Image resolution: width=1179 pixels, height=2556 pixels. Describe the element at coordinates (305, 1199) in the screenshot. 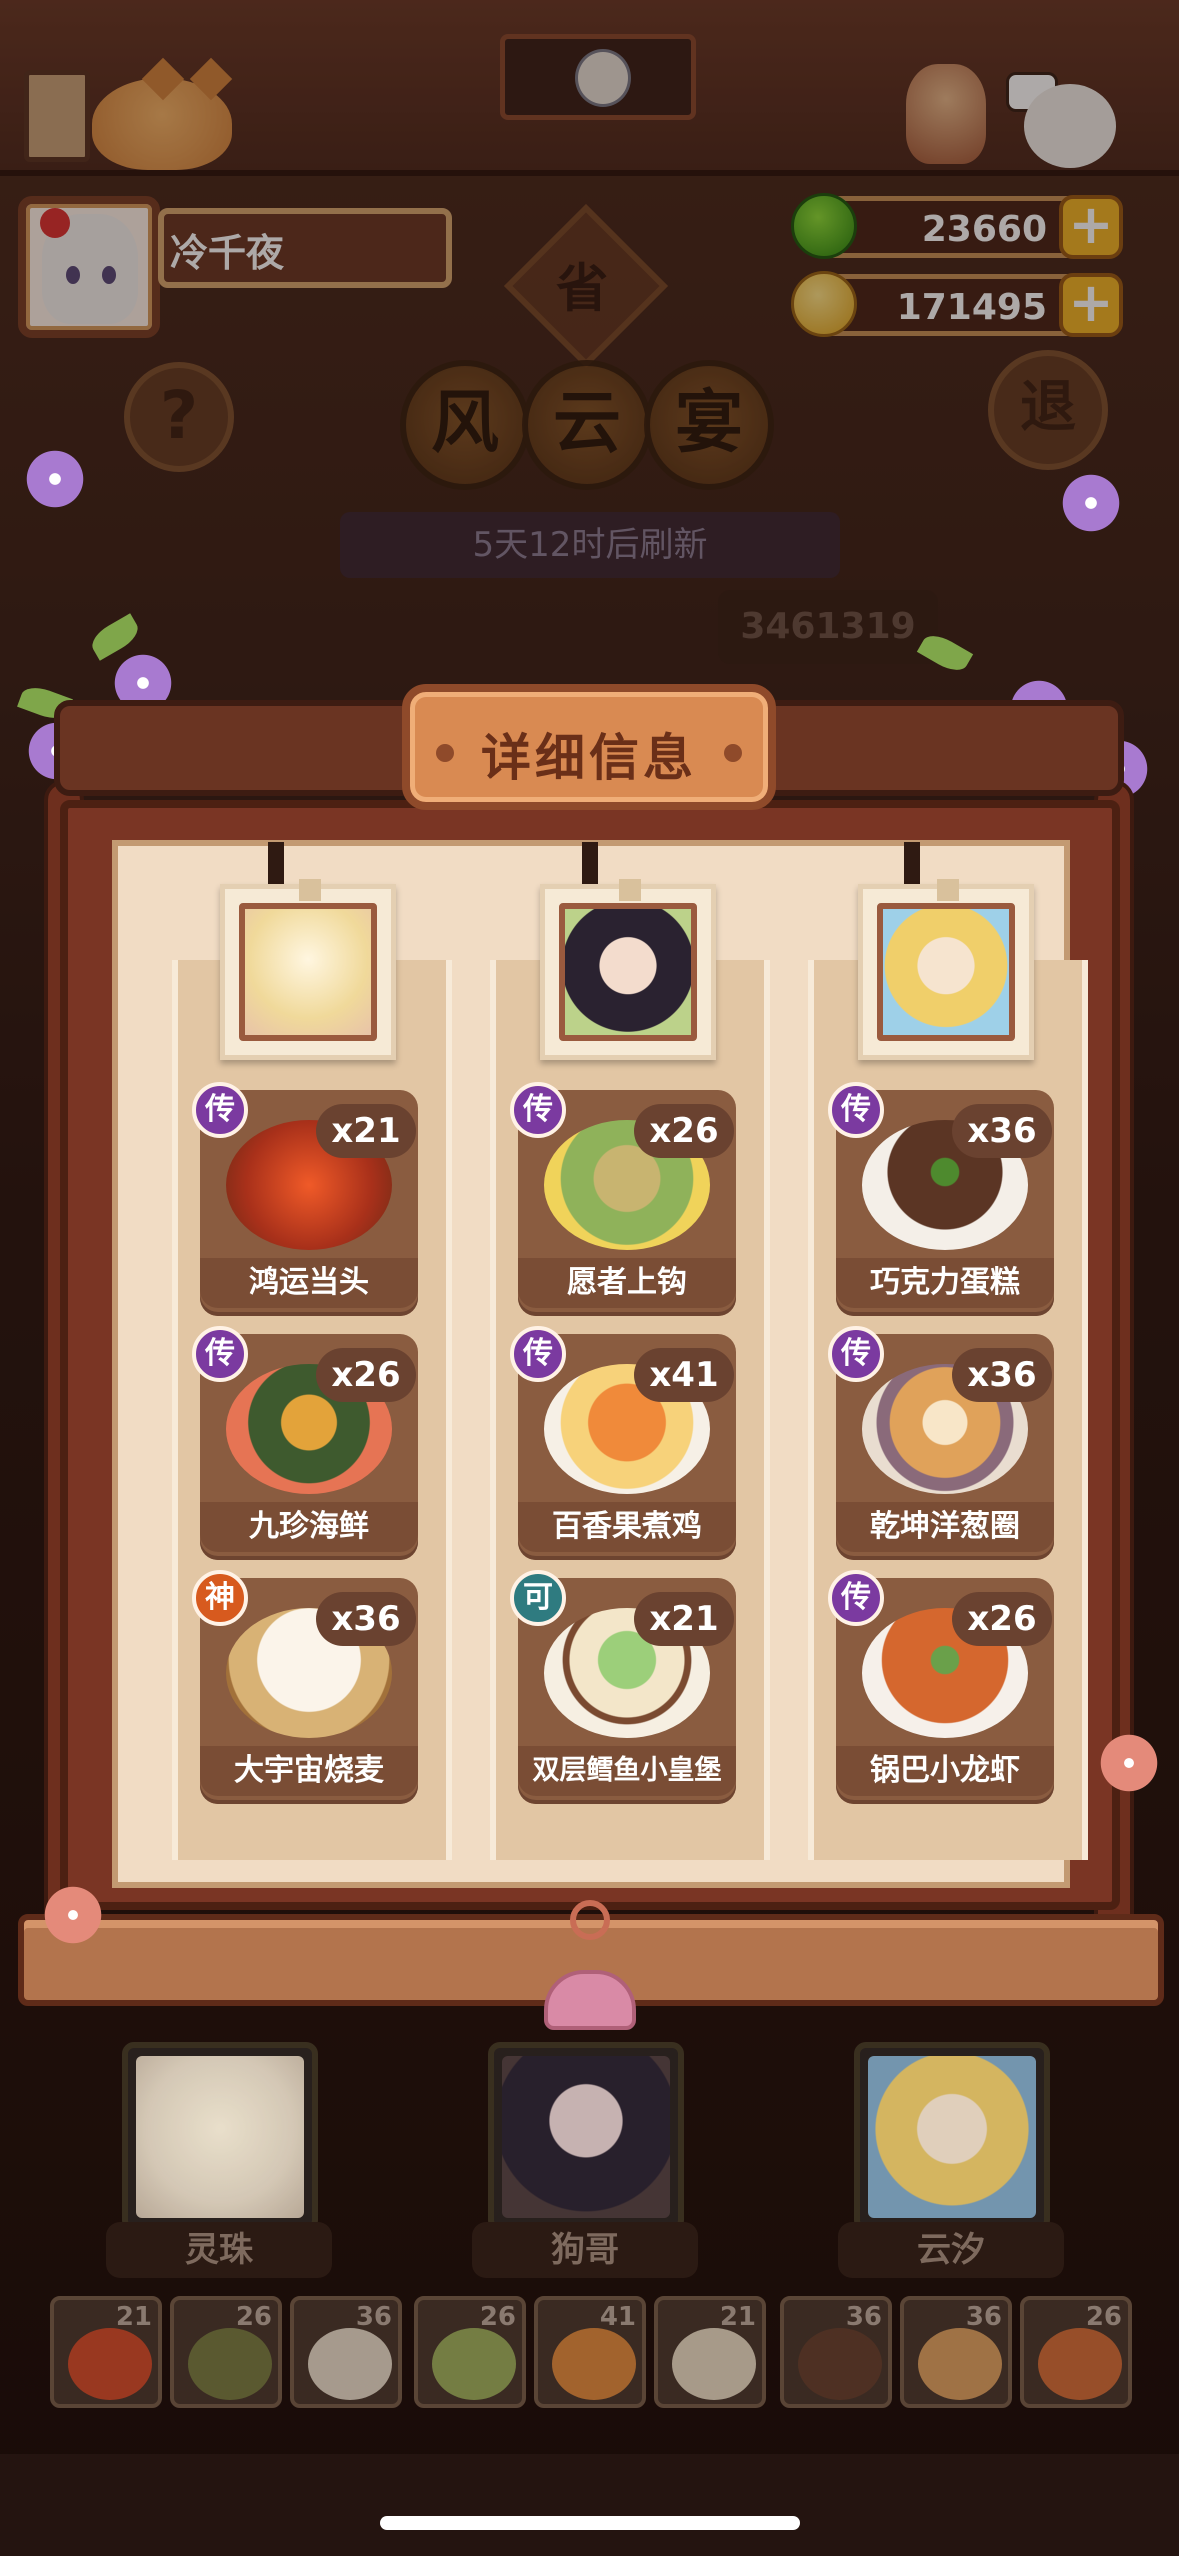

I see `dish-card: 传 x21 鸿运当头` at that location.